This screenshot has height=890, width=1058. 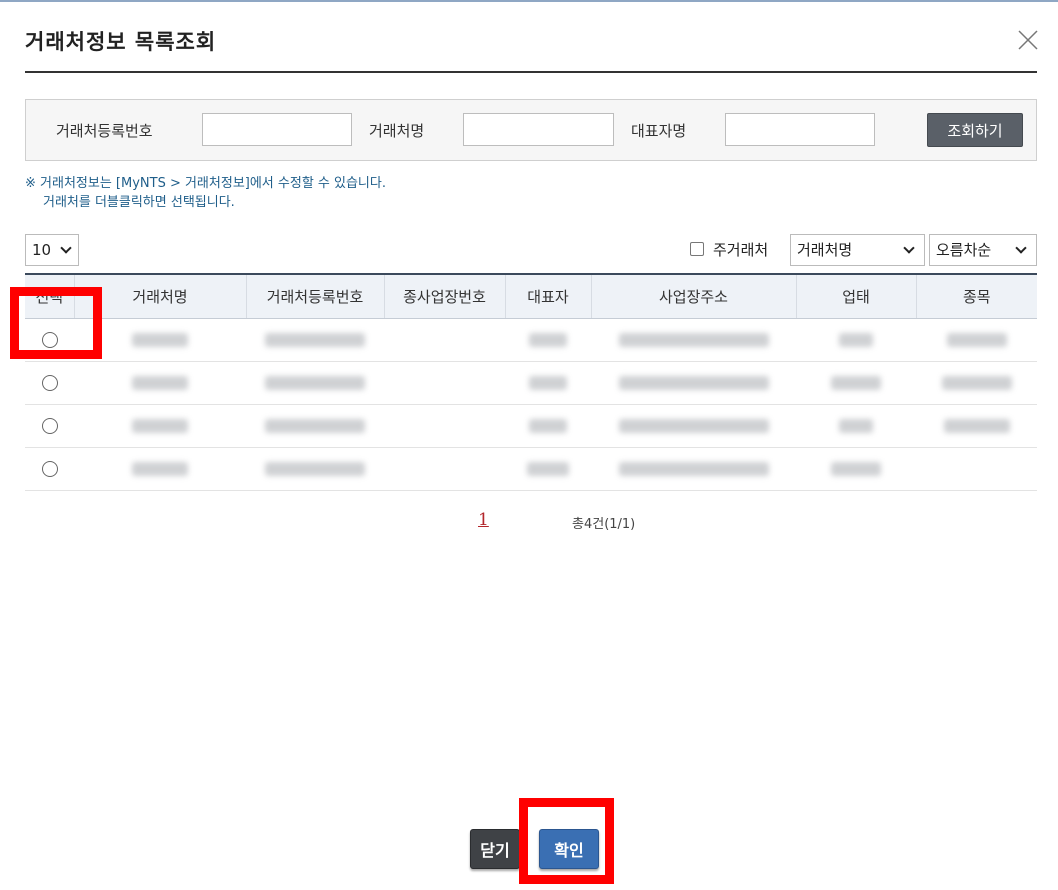 What do you see at coordinates (825, 250) in the screenshot?
I see `sort-field-value: 거래처명` at bounding box center [825, 250].